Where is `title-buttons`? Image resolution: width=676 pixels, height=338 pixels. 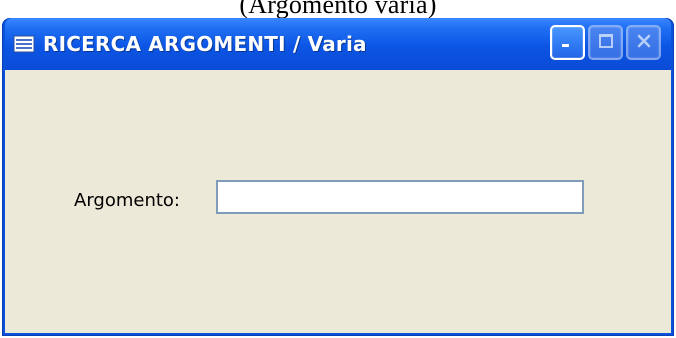 title-buttons is located at coordinates (605, 42).